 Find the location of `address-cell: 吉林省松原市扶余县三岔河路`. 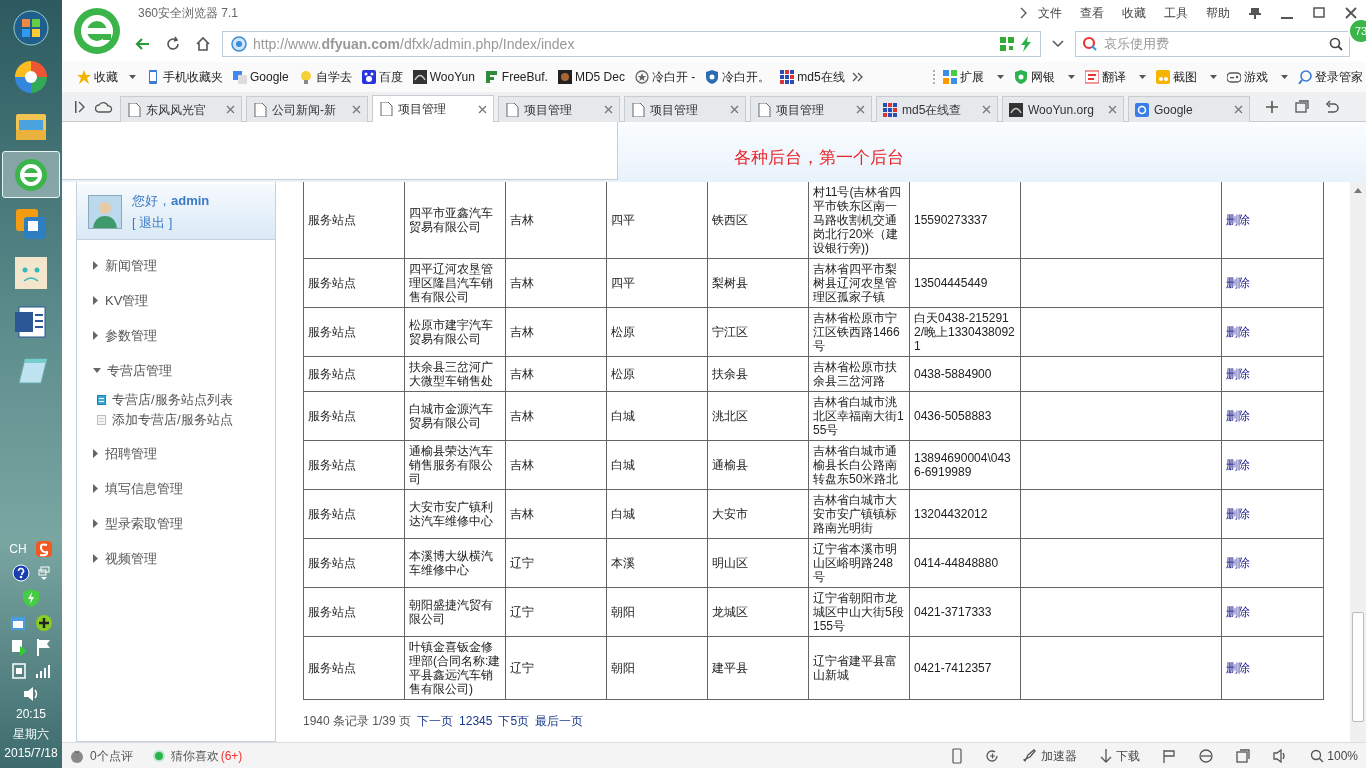

address-cell: 吉林省松原市扶余县三岔河路 is located at coordinates (859, 374).